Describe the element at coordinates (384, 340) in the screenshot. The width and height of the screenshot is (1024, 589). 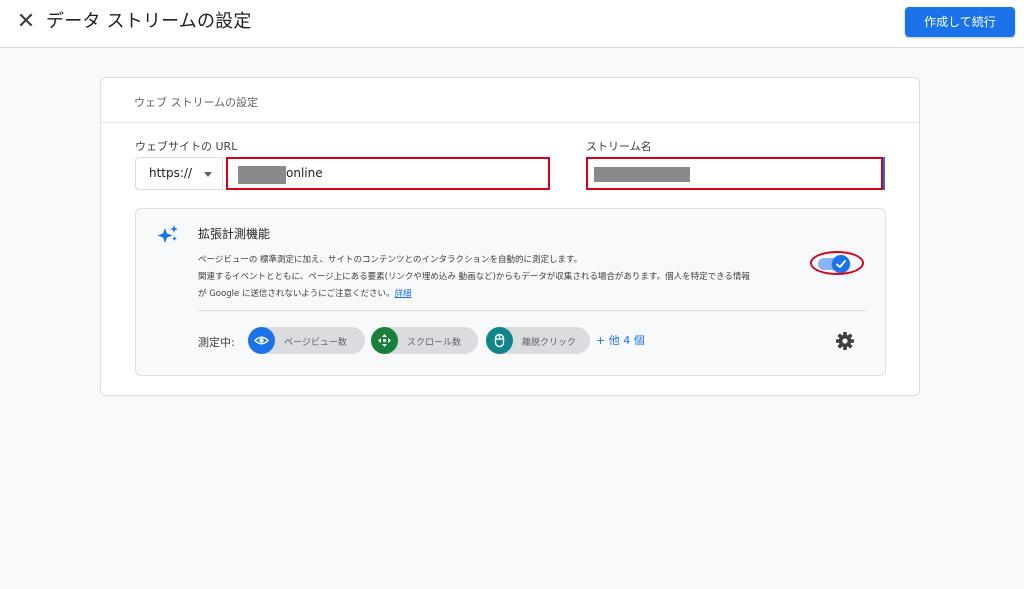
I see `scroll-arrows-icon` at that location.